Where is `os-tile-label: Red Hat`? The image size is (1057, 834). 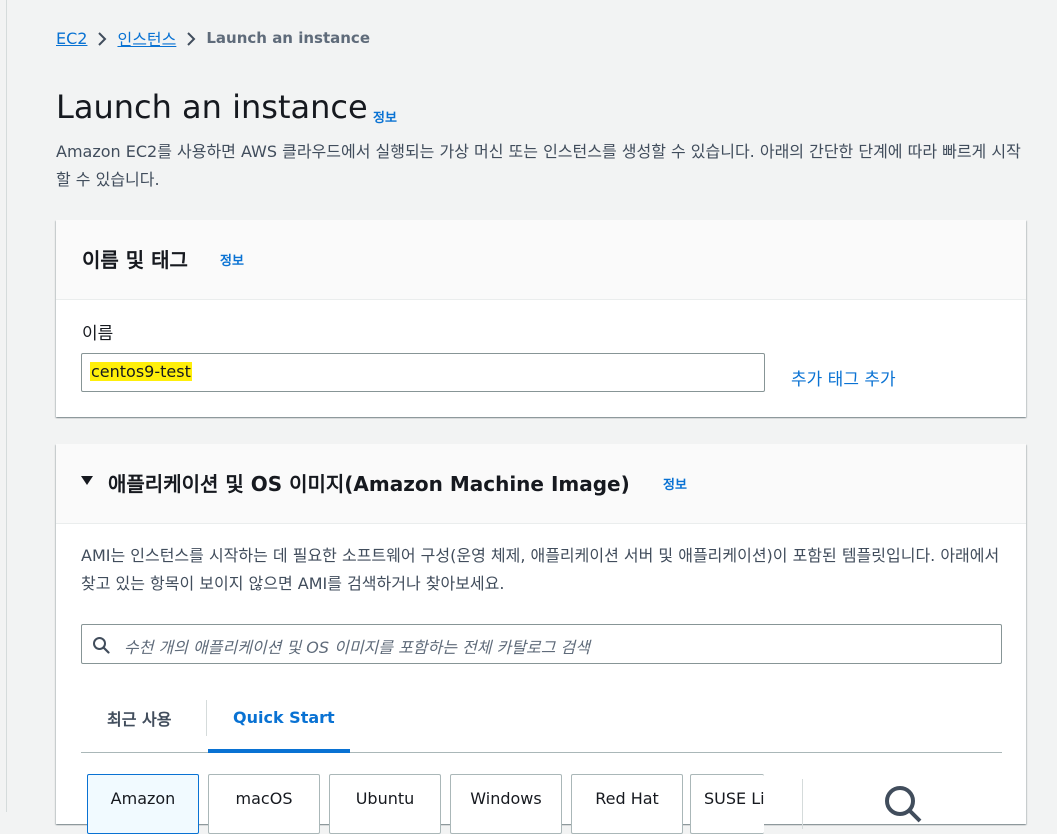 os-tile-label: Red Hat is located at coordinates (627, 798).